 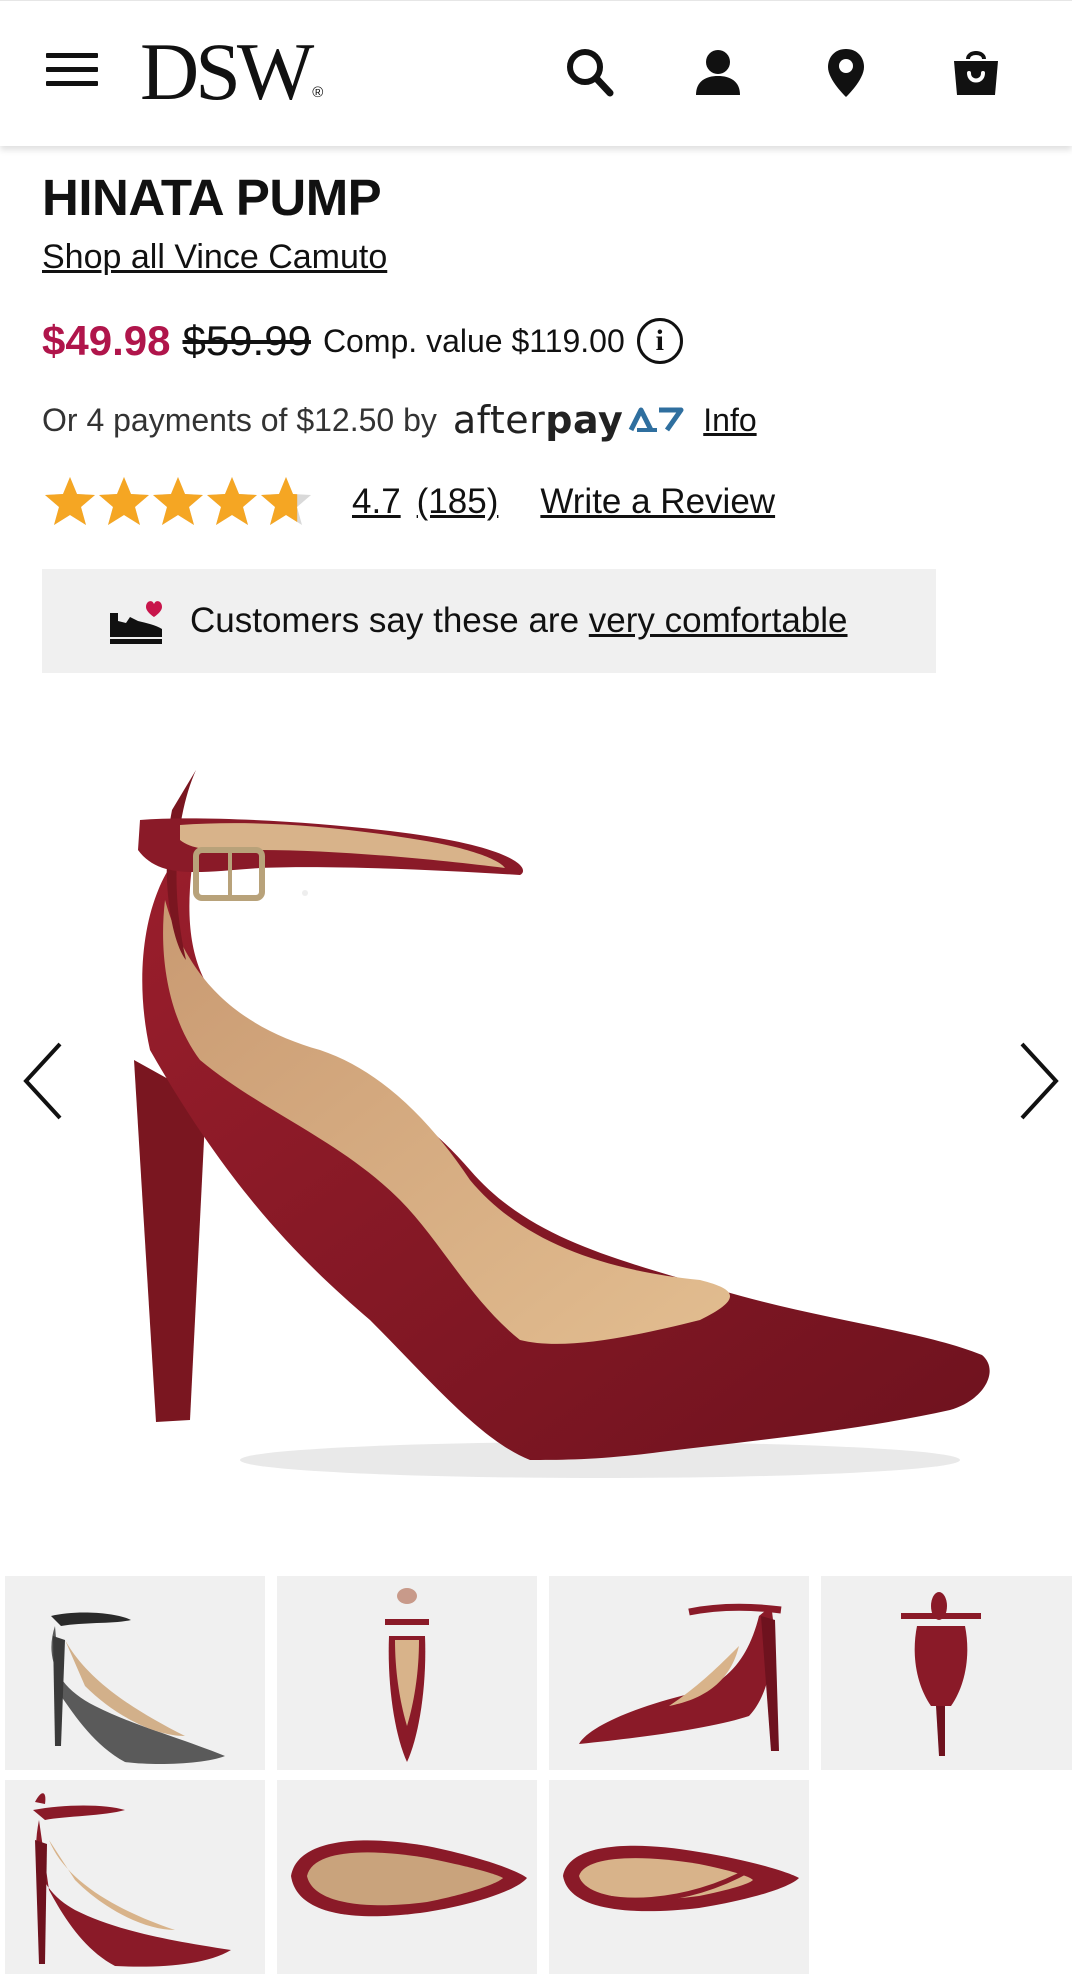 I want to click on afterpay-logo: afterpay, so click(x=538, y=420).